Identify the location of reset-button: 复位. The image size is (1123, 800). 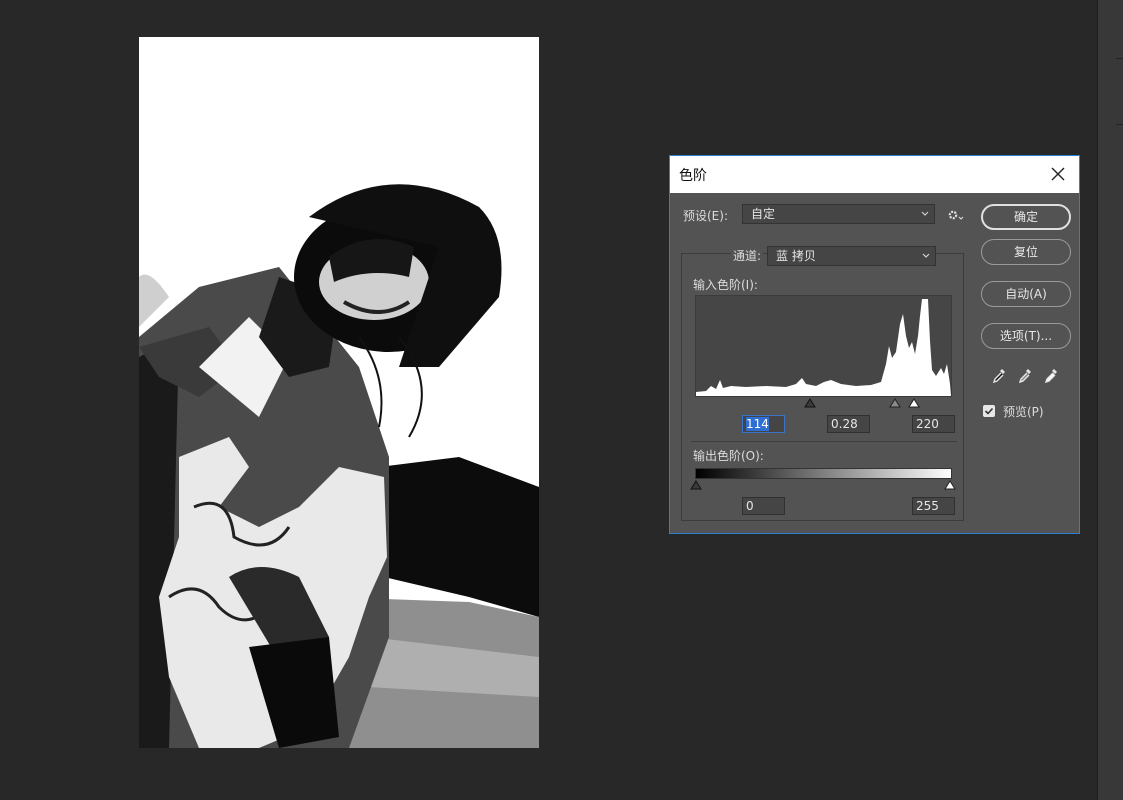
(1026, 252).